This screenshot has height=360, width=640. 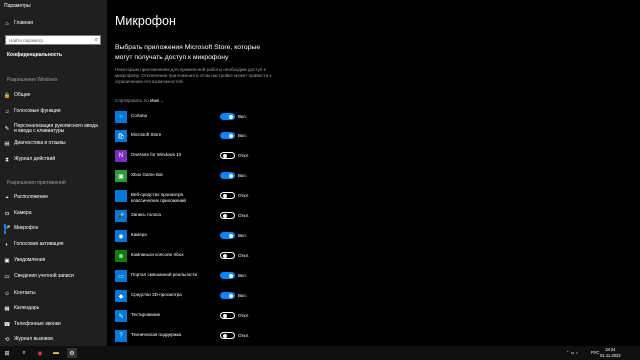 What do you see at coordinates (145, 21) in the screenshot?
I see `page-title: Микрофон` at bounding box center [145, 21].